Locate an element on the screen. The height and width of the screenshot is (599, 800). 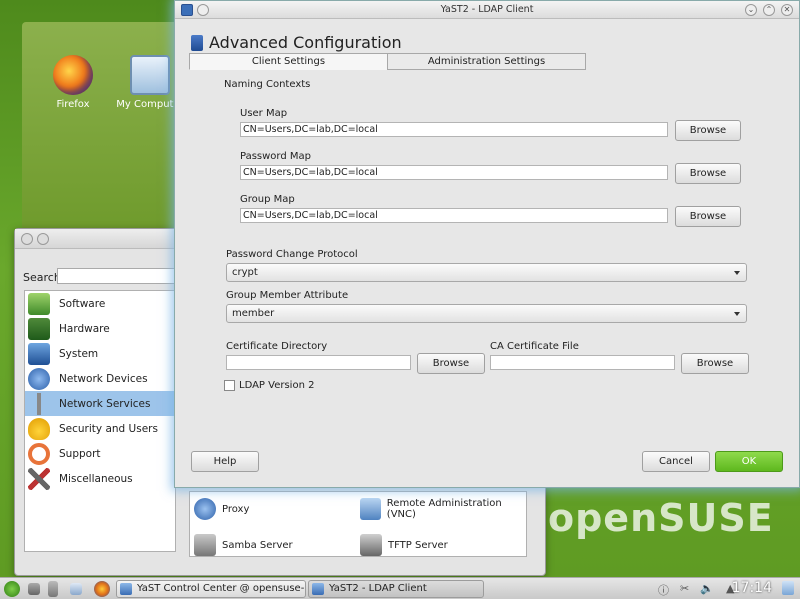
computer-icon is located at coordinates (150, 75).